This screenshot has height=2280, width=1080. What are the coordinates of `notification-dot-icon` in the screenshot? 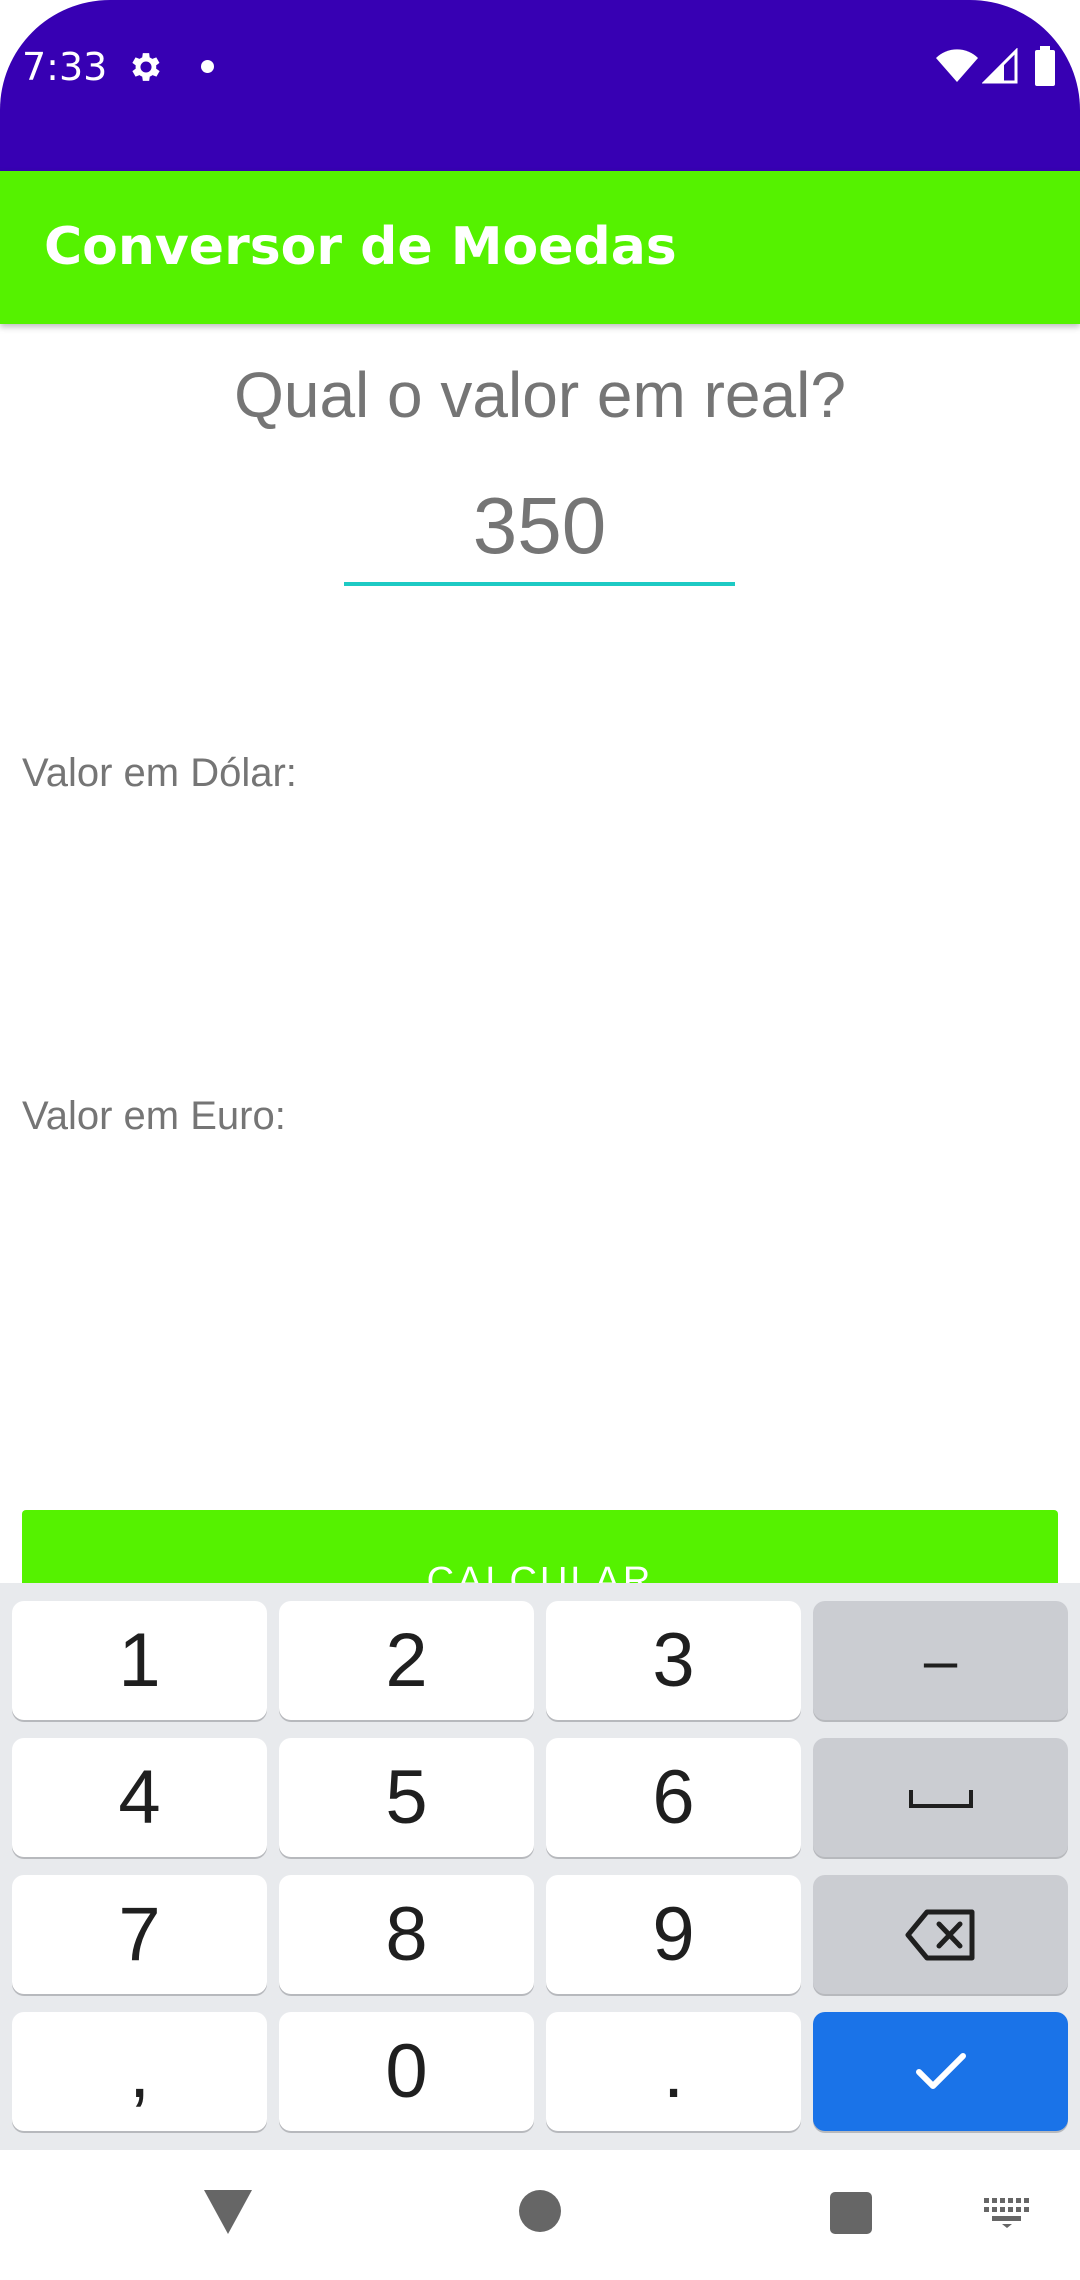 It's located at (207, 66).